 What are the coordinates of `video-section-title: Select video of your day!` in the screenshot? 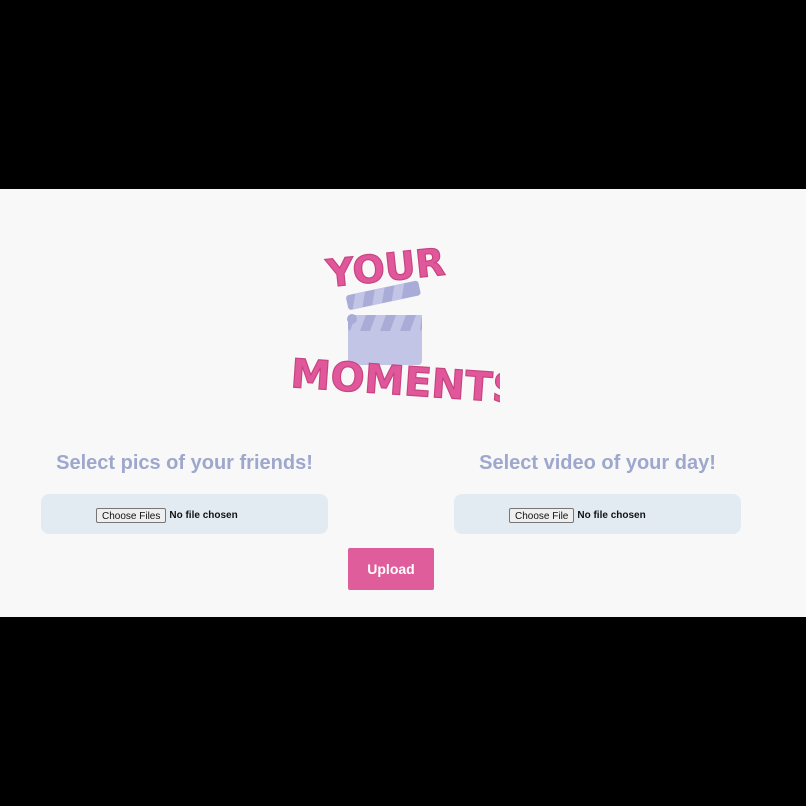 It's located at (597, 463).